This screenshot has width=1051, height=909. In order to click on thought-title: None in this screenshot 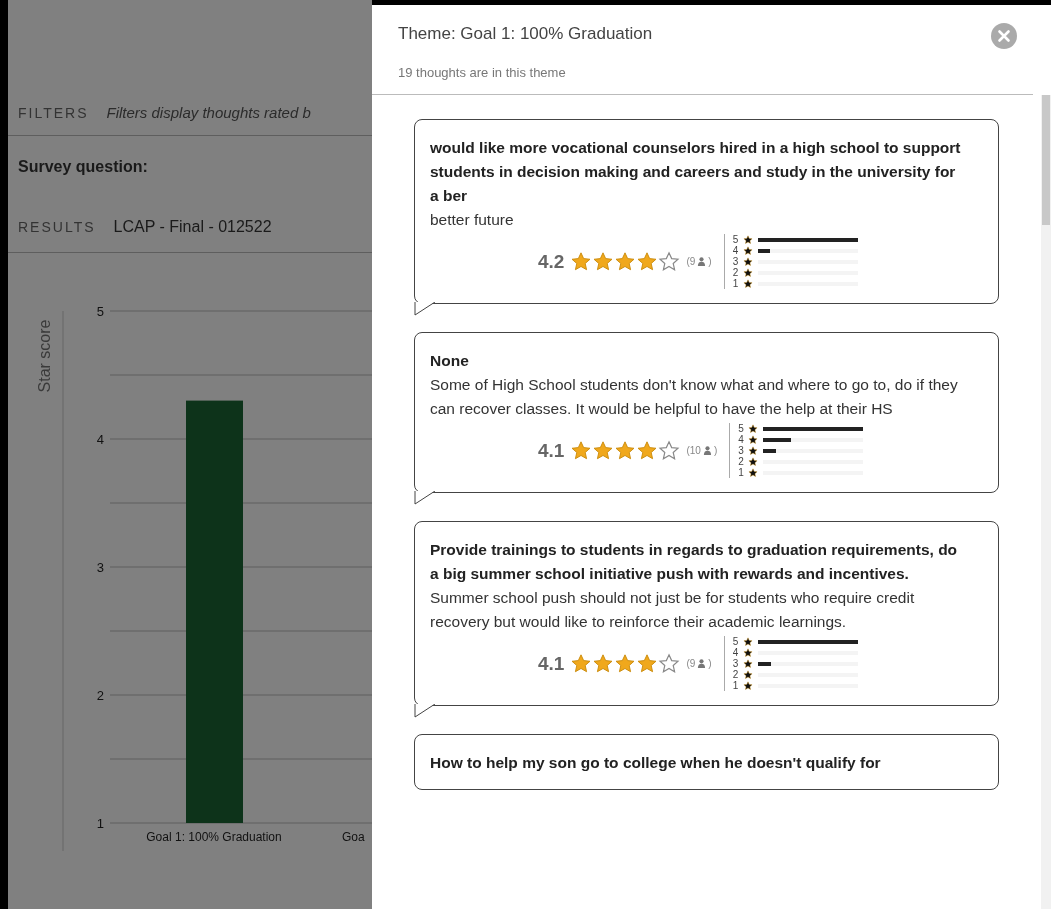, I will do `click(450, 361)`.